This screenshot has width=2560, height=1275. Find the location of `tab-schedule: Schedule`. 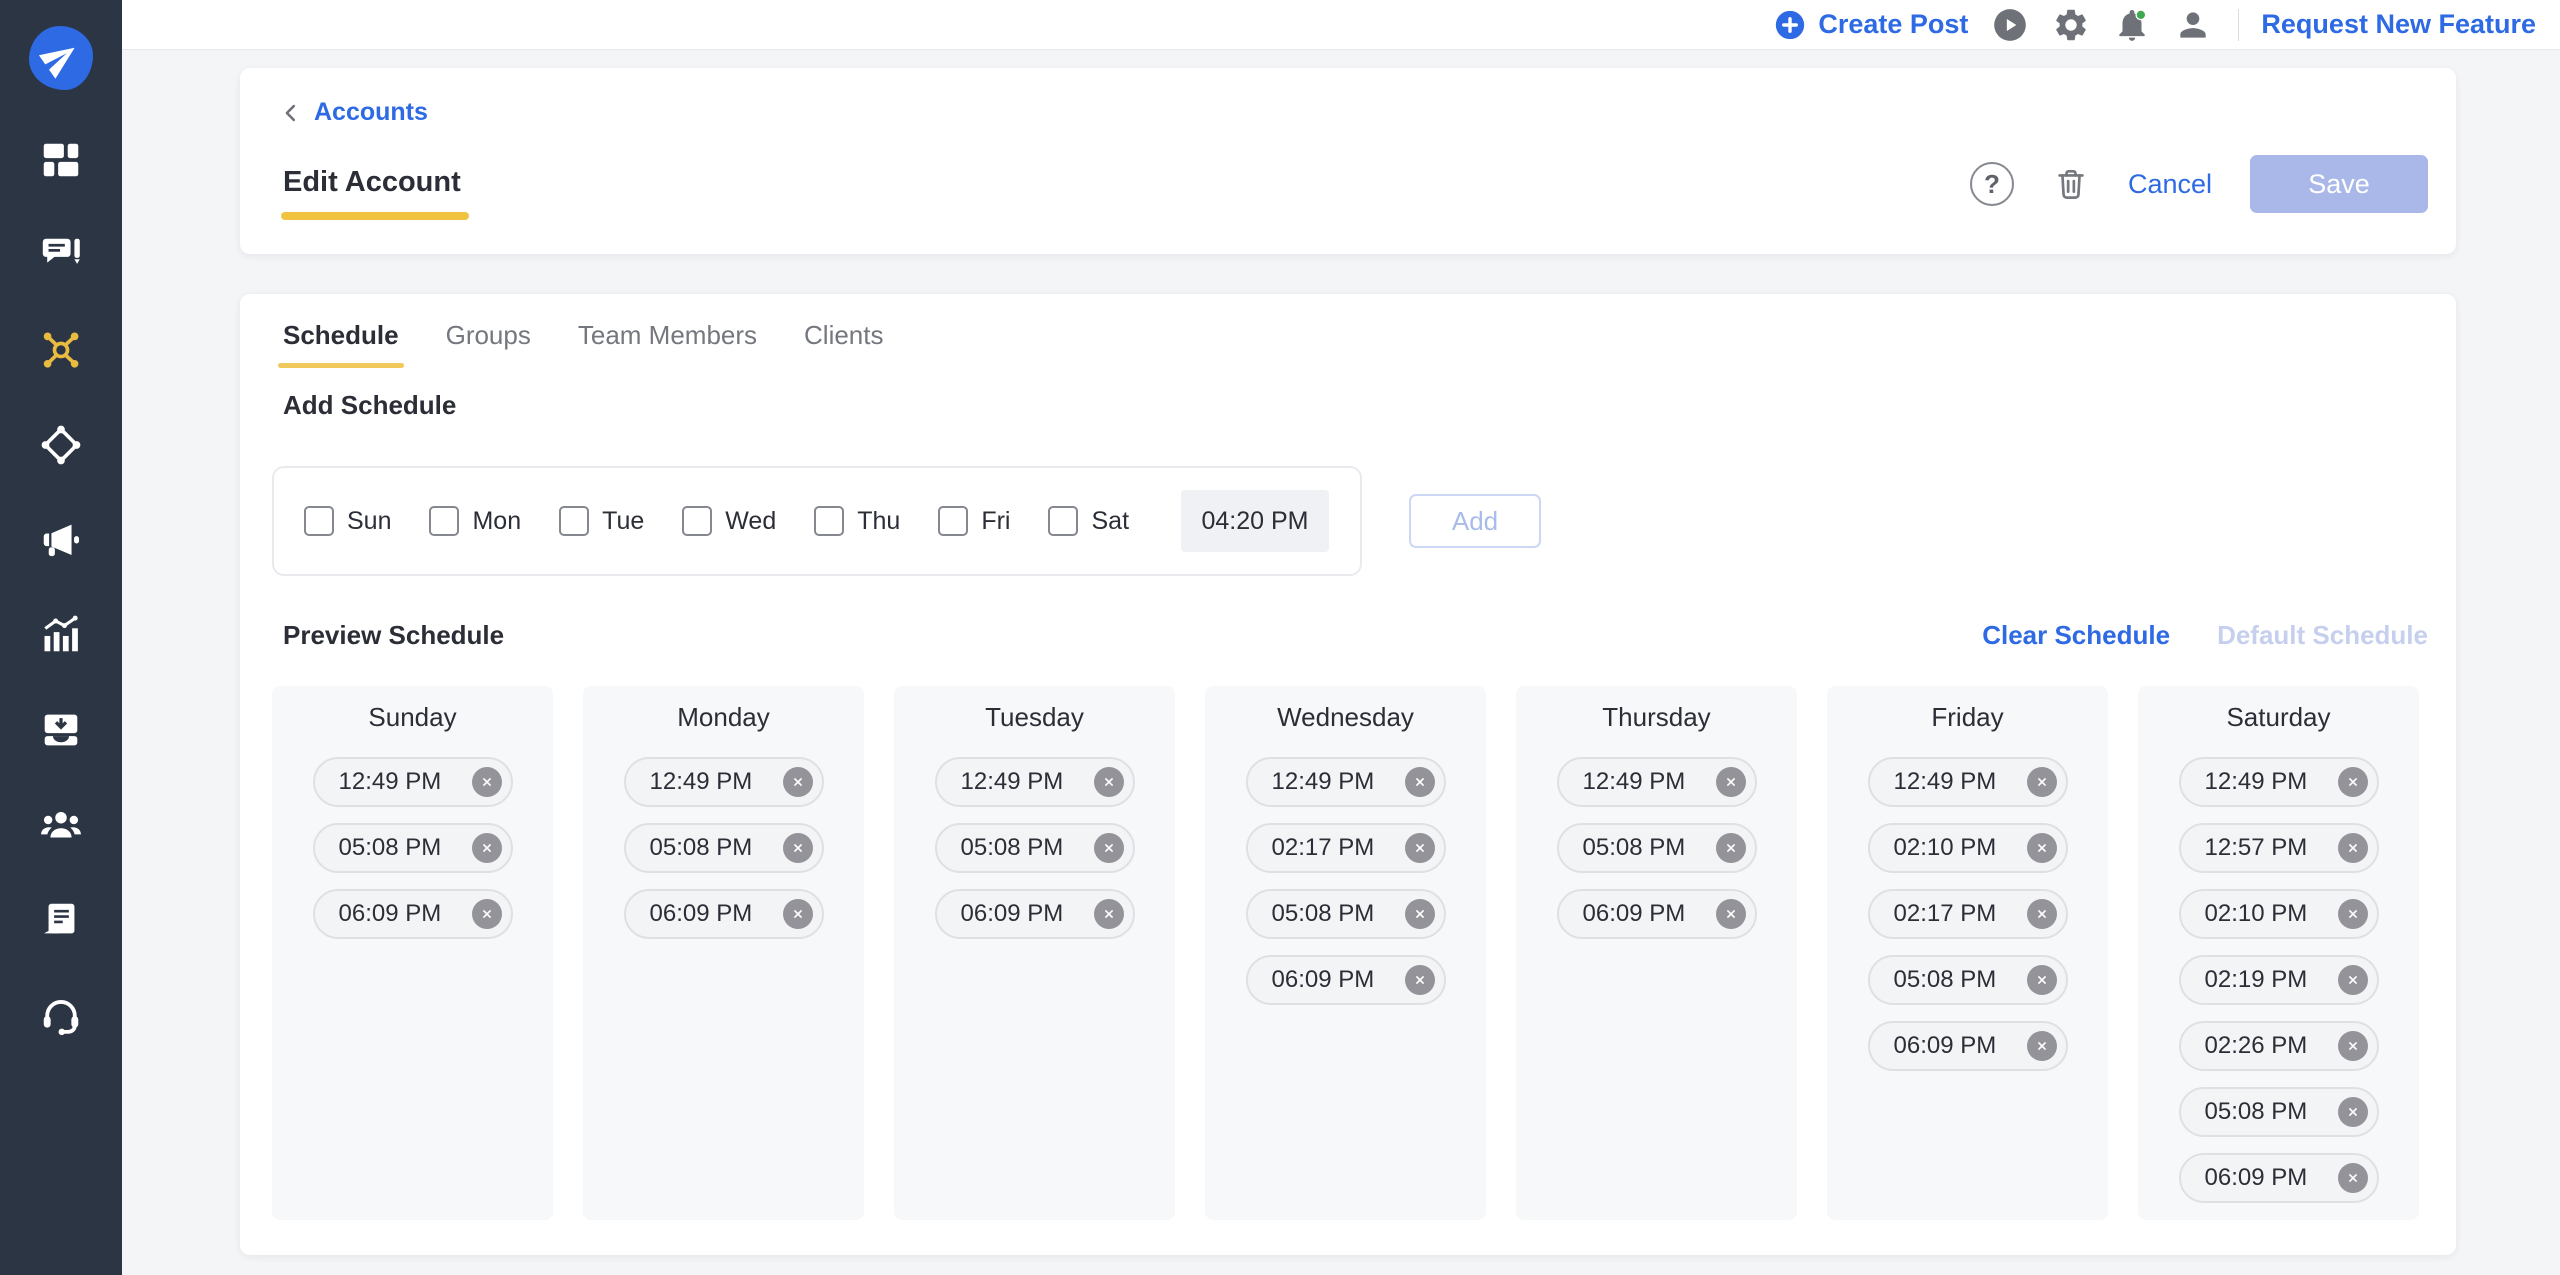

tab-schedule: Schedule is located at coordinates (341, 344).